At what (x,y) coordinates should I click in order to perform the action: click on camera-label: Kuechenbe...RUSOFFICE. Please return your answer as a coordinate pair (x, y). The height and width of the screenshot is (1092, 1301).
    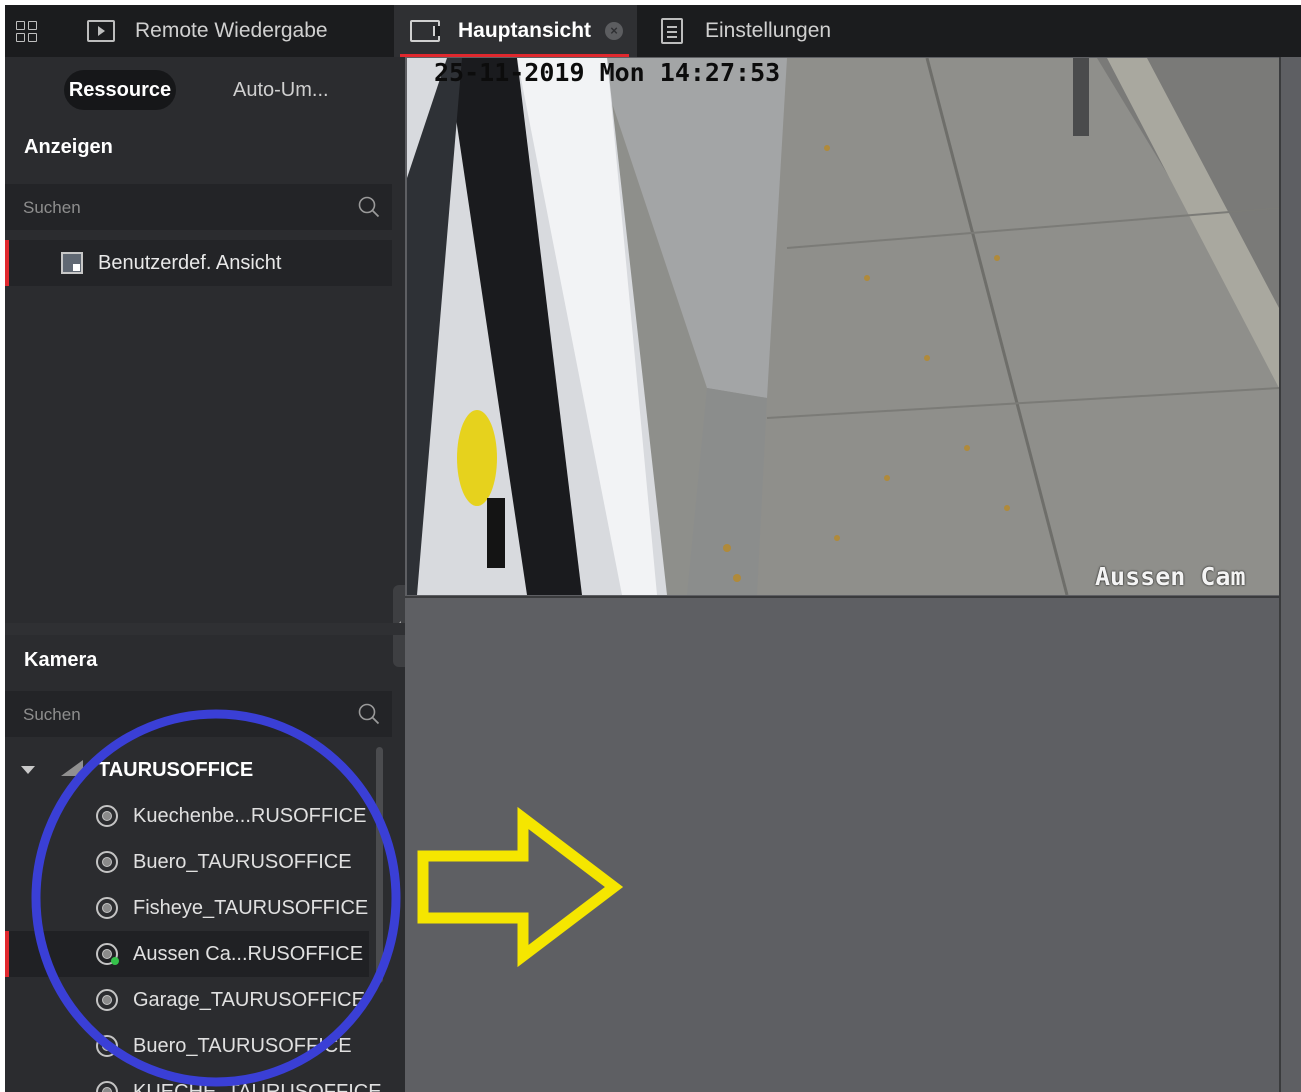
    Looking at the image, I should click on (250, 816).